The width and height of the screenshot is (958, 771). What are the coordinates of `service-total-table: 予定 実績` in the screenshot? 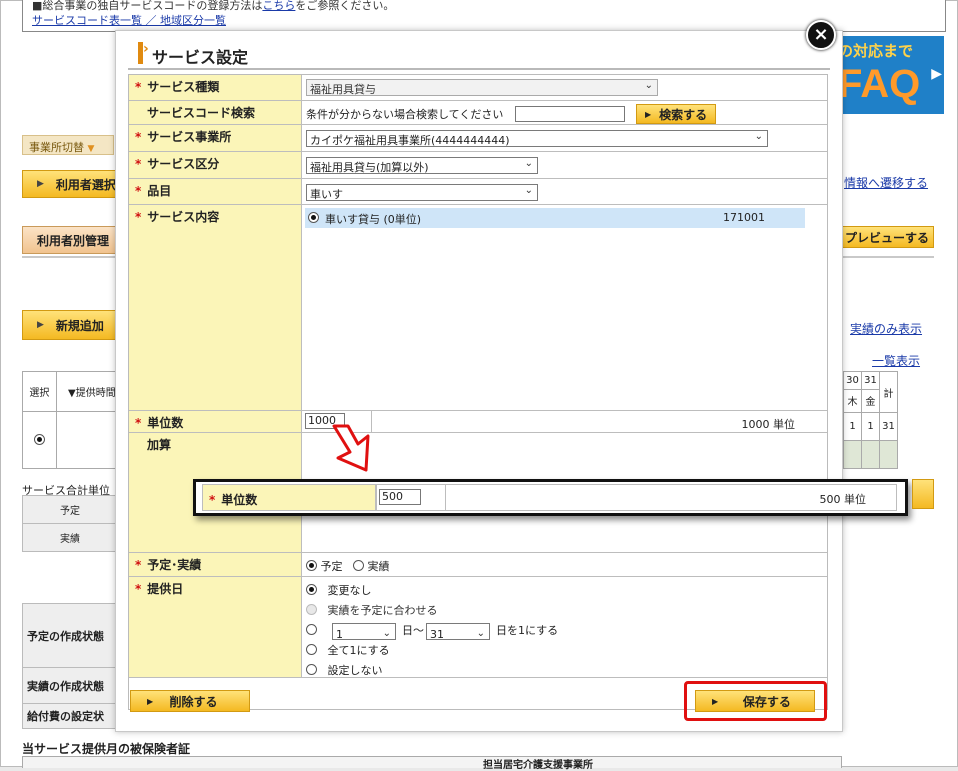 It's located at (70, 523).